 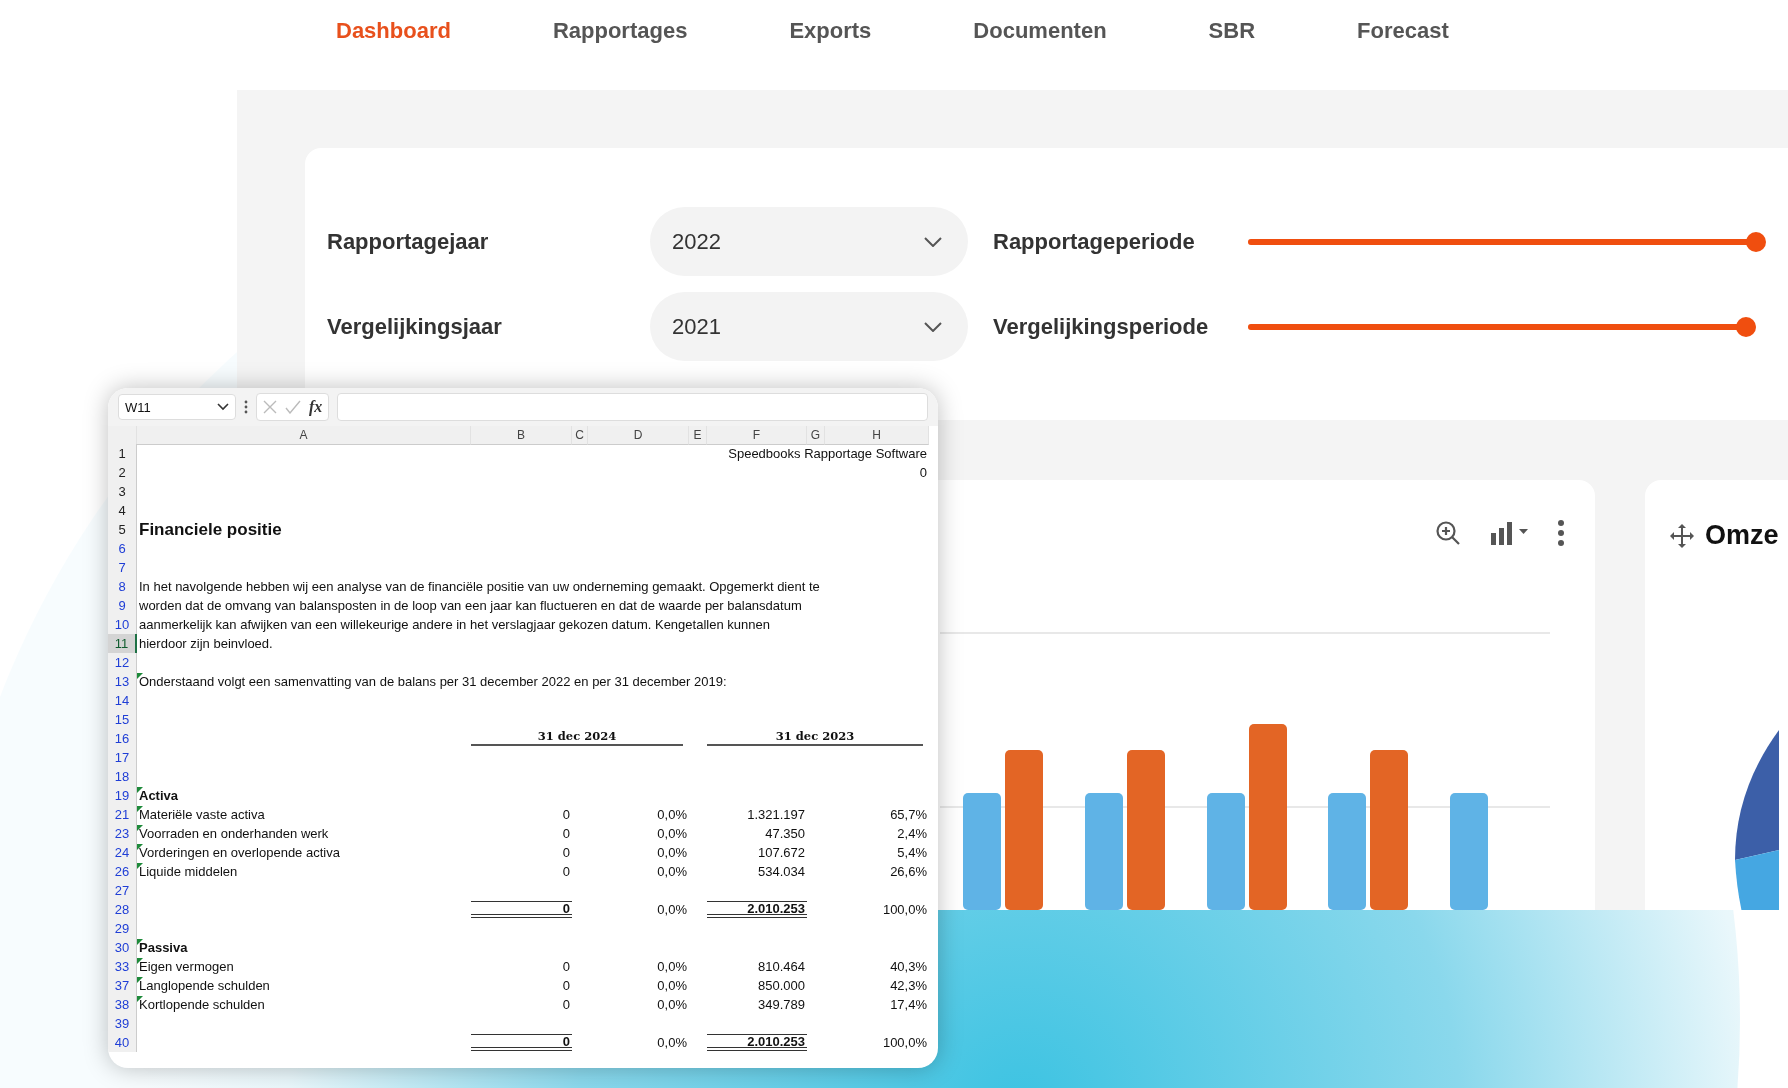 I want to click on column-header: C, so click(x=580, y=435).